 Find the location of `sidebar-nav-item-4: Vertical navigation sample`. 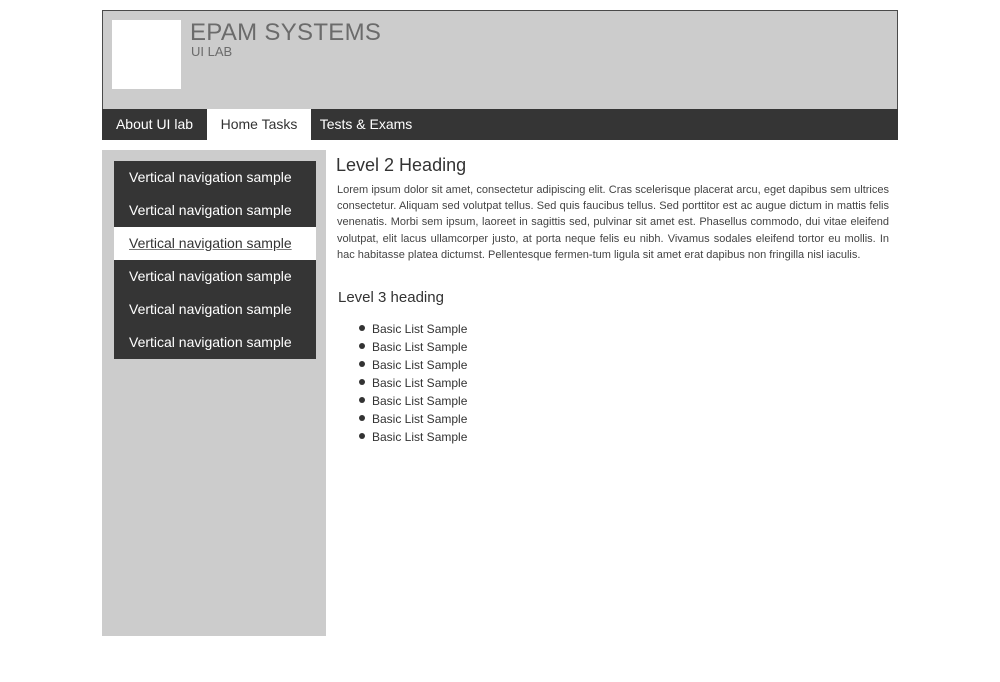

sidebar-nav-item-4: Vertical navigation sample is located at coordinates (215, 276).